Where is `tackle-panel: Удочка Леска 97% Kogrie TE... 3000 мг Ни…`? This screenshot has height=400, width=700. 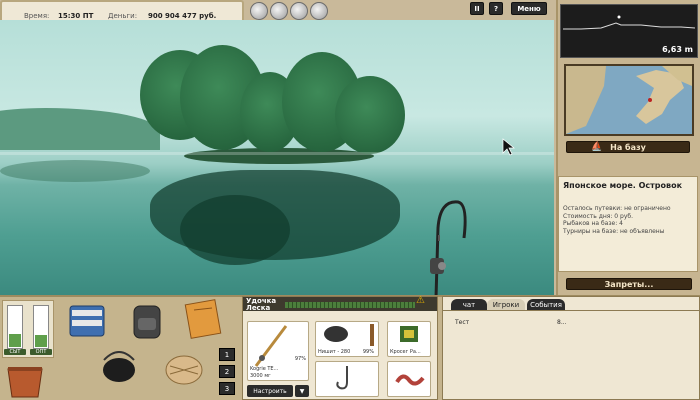 tackle-panel: Удочка Леска 97% Kogrie TE... 3000 мг Ни… is located at coordinates (340, 348).